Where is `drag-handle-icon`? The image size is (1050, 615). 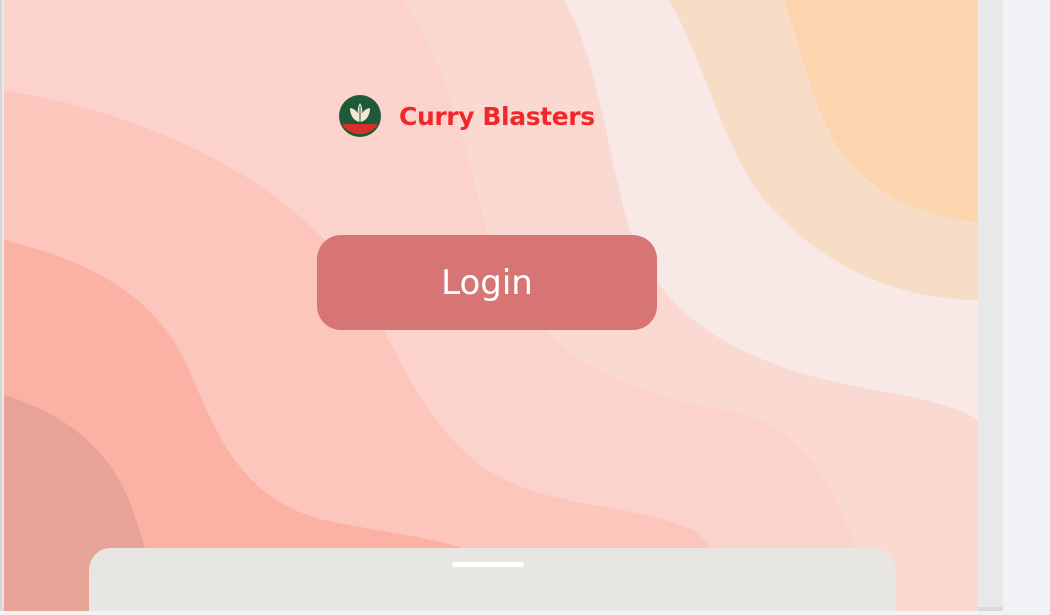 drag-handle-icon is located at coordinates (488, 564).